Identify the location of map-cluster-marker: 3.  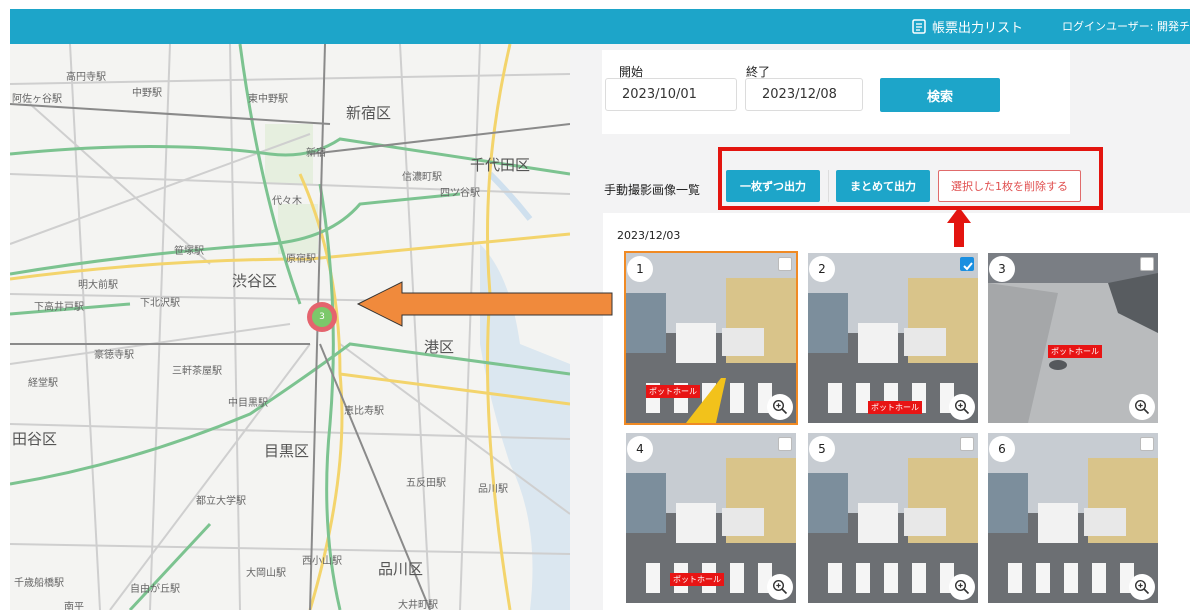
(322, 317).